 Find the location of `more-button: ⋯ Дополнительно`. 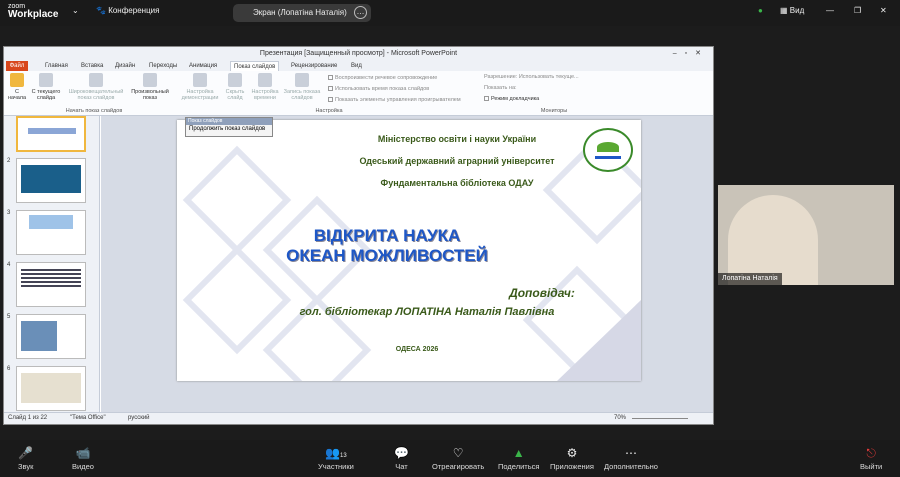

more-button: ⋯ Дополнительно is located at coordinates (631, 458).